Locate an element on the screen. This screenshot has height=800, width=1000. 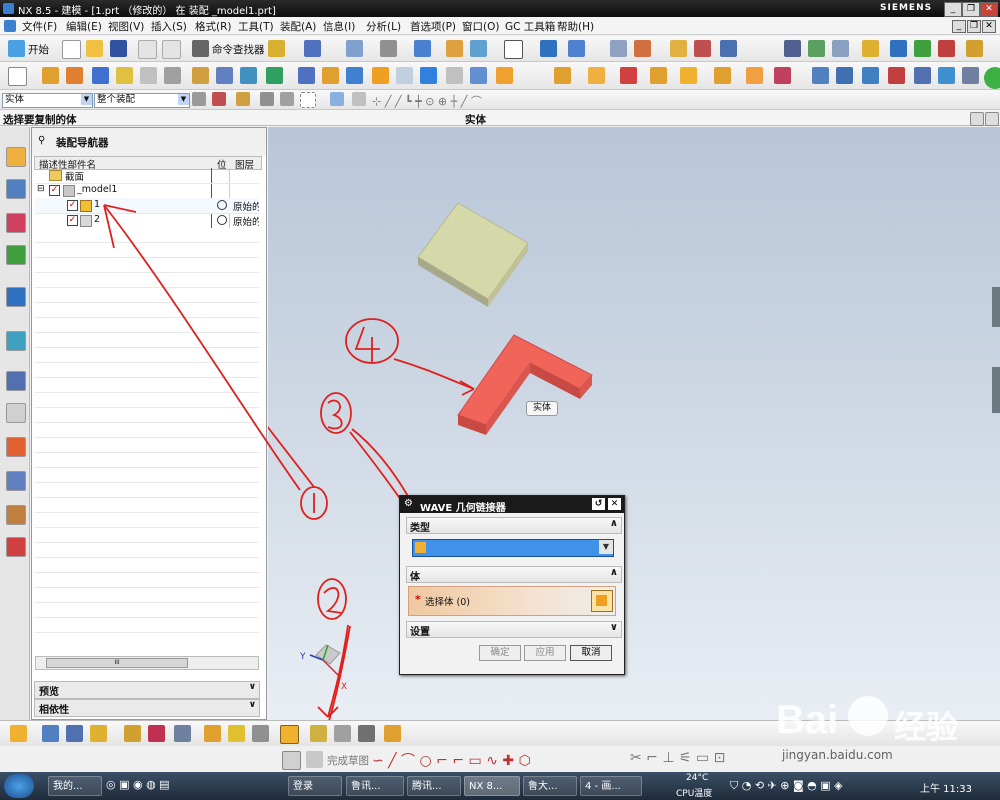
split-icon is located at coordinates (504, 75).